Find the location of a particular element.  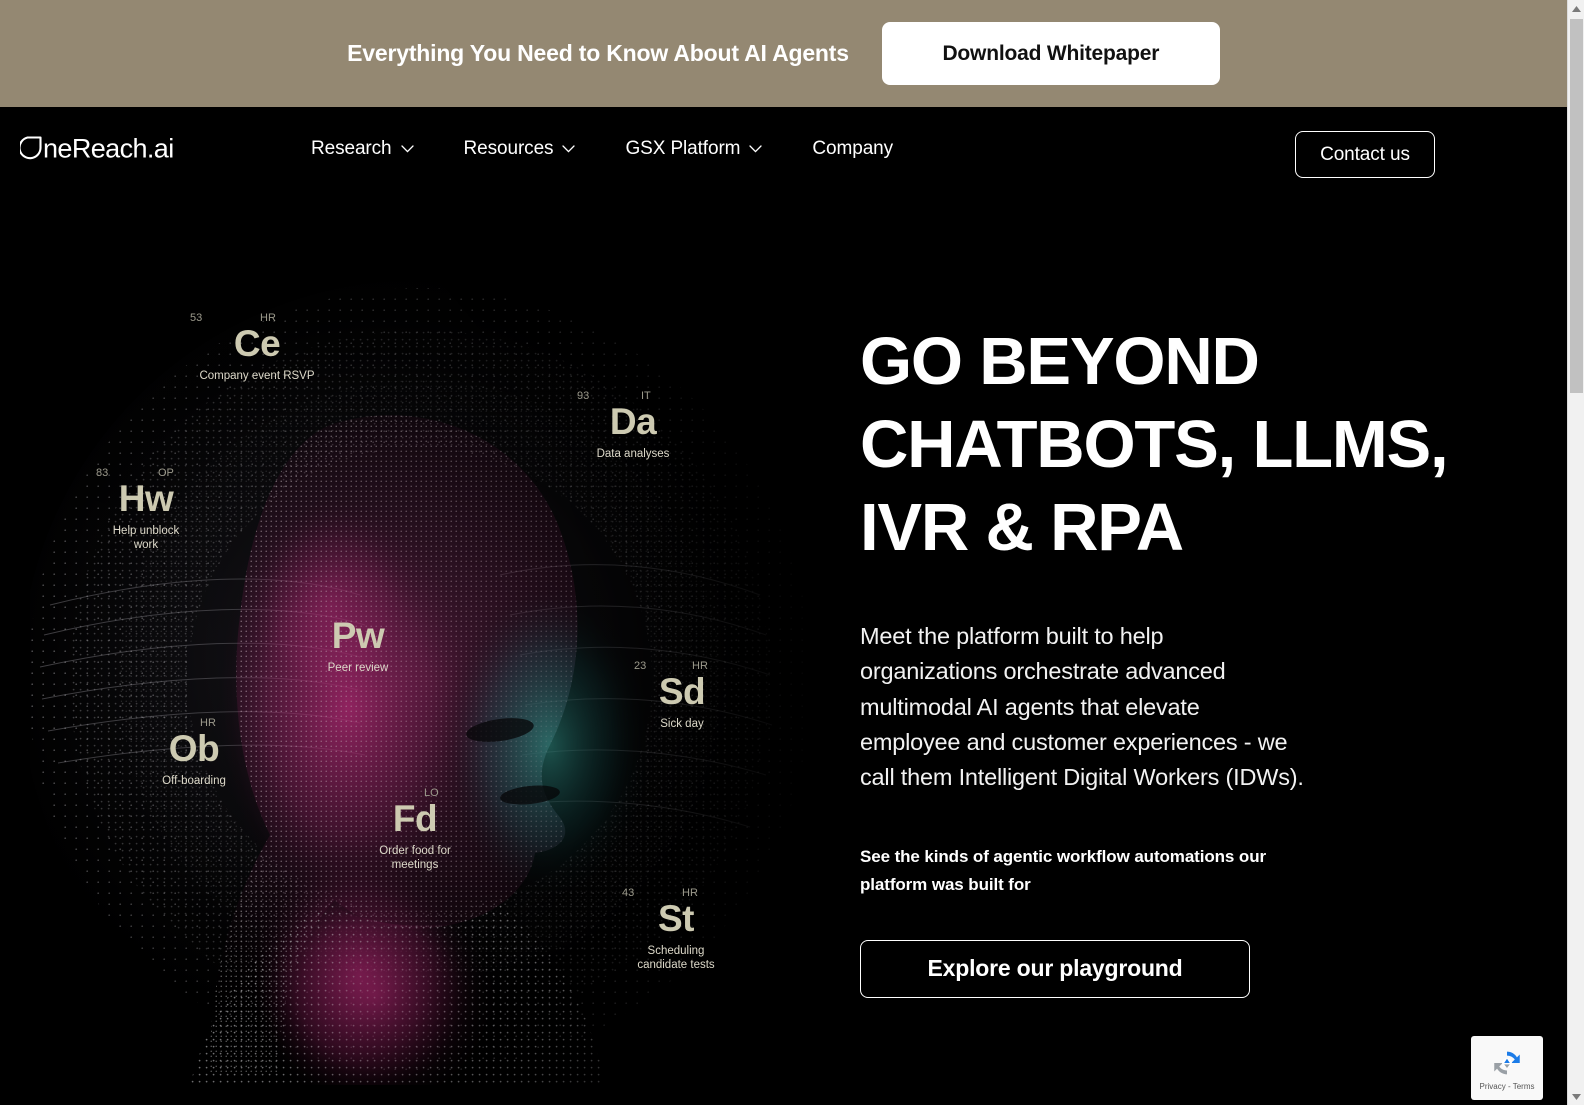

svg-text: neReach.ai is located at coordinates (108, 149).